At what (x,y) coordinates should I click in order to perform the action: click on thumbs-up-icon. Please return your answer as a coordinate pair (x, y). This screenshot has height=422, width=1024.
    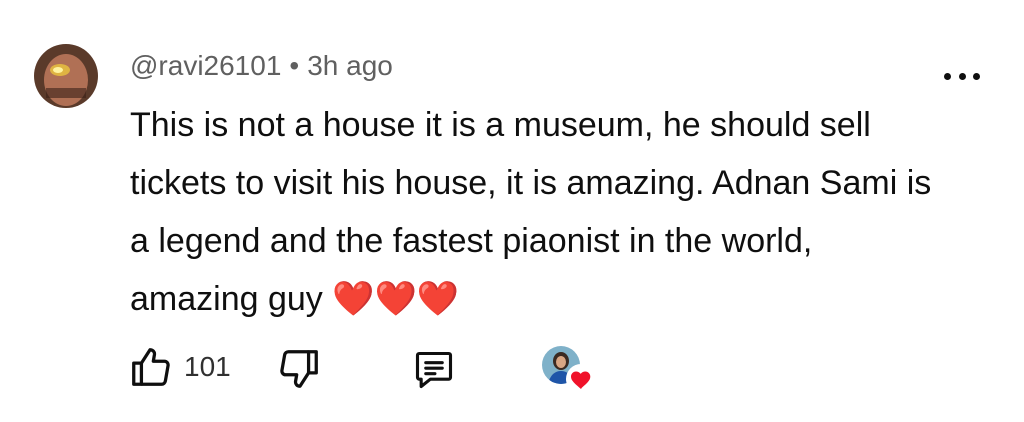
    Looking at the image, I should click on (151, 367).